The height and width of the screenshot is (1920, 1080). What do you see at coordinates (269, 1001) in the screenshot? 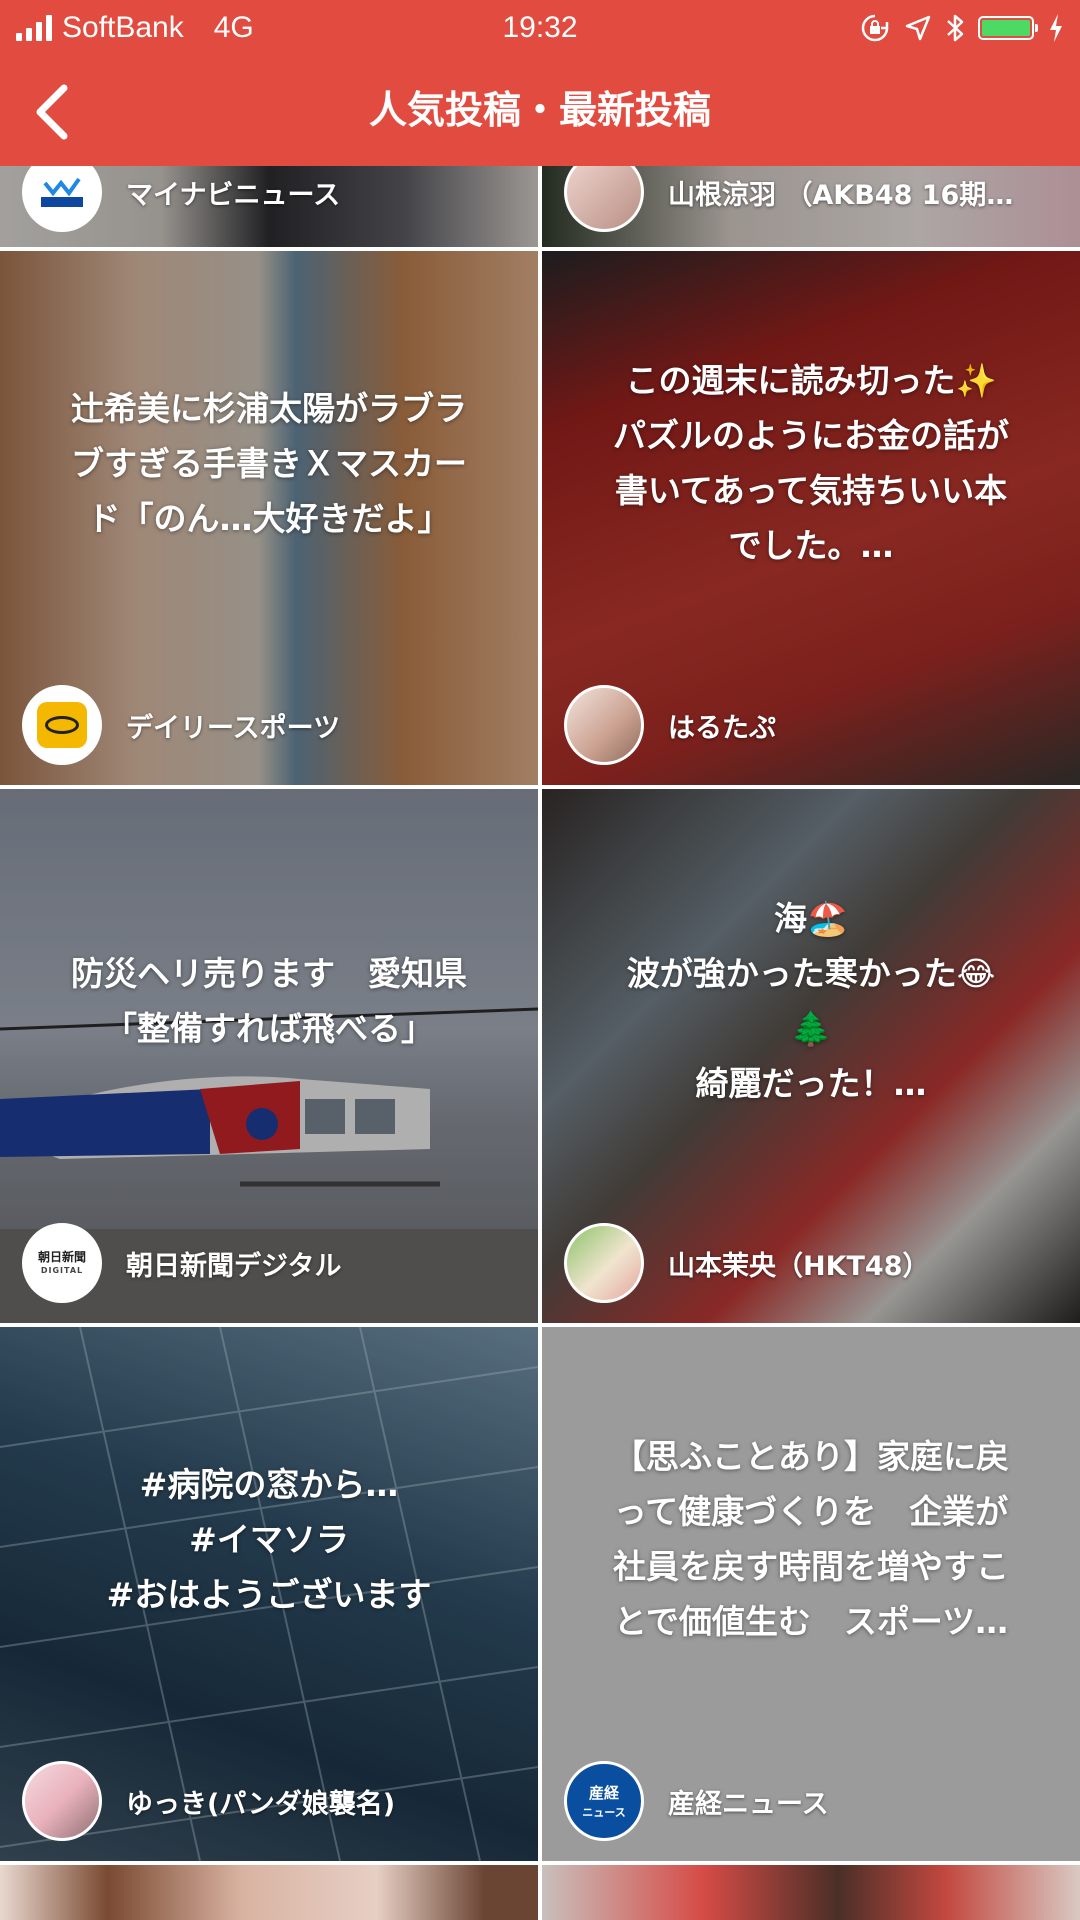
I see `post-text: 防災ヘリ売ります 愛知県 「整備すれば飛べる」` at bounding box center [269, 1001].